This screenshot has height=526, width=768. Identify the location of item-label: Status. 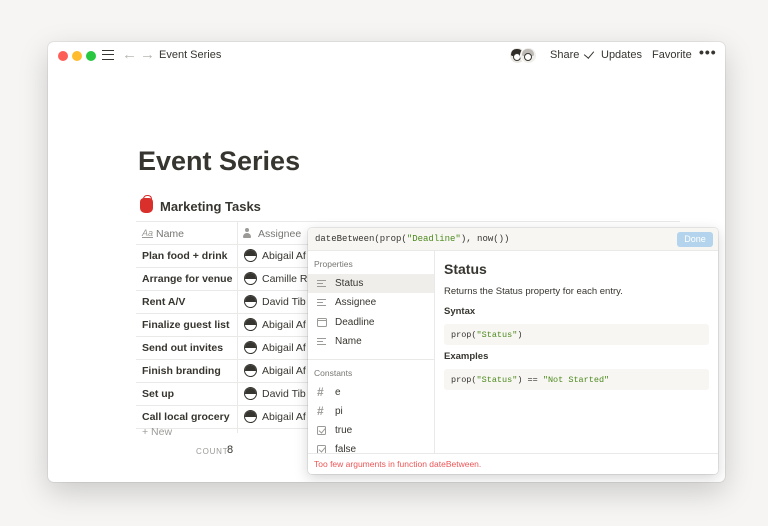
(349, 283).